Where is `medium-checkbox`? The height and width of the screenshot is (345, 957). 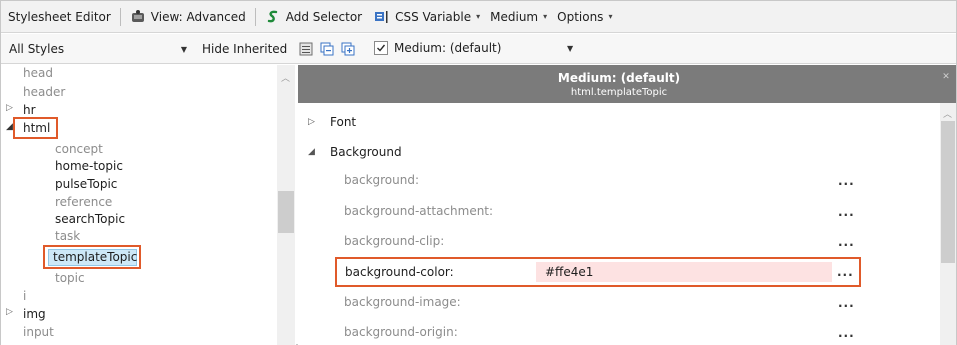
medium-checkbox is located at coordinates (381, 48).